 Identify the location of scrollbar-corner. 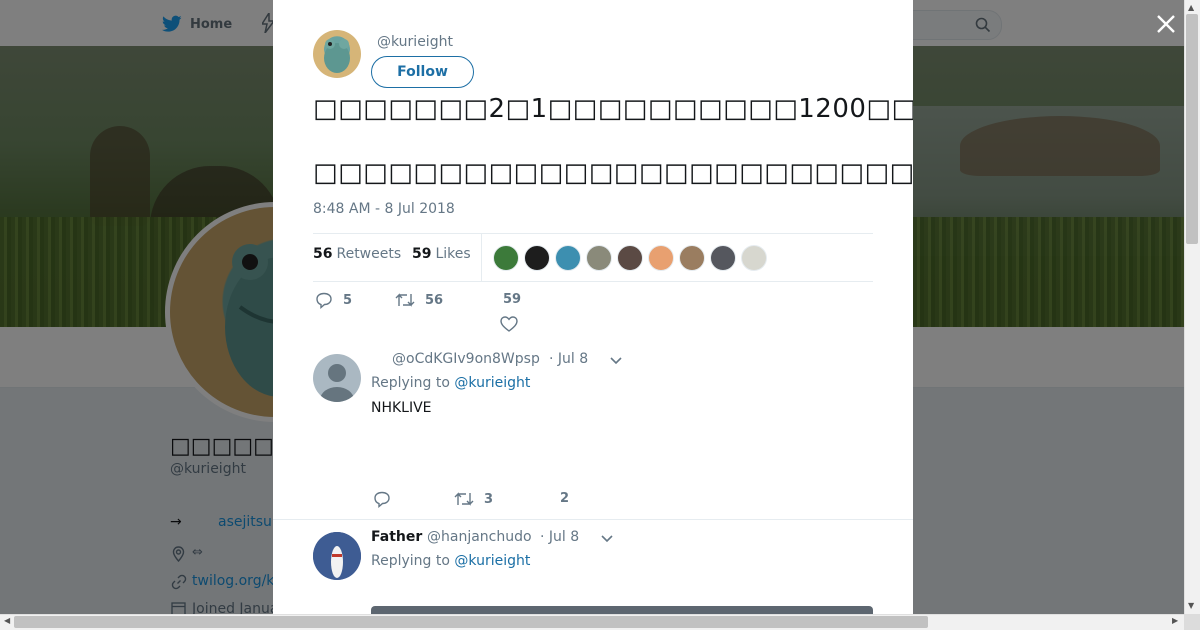
(1192, 622).